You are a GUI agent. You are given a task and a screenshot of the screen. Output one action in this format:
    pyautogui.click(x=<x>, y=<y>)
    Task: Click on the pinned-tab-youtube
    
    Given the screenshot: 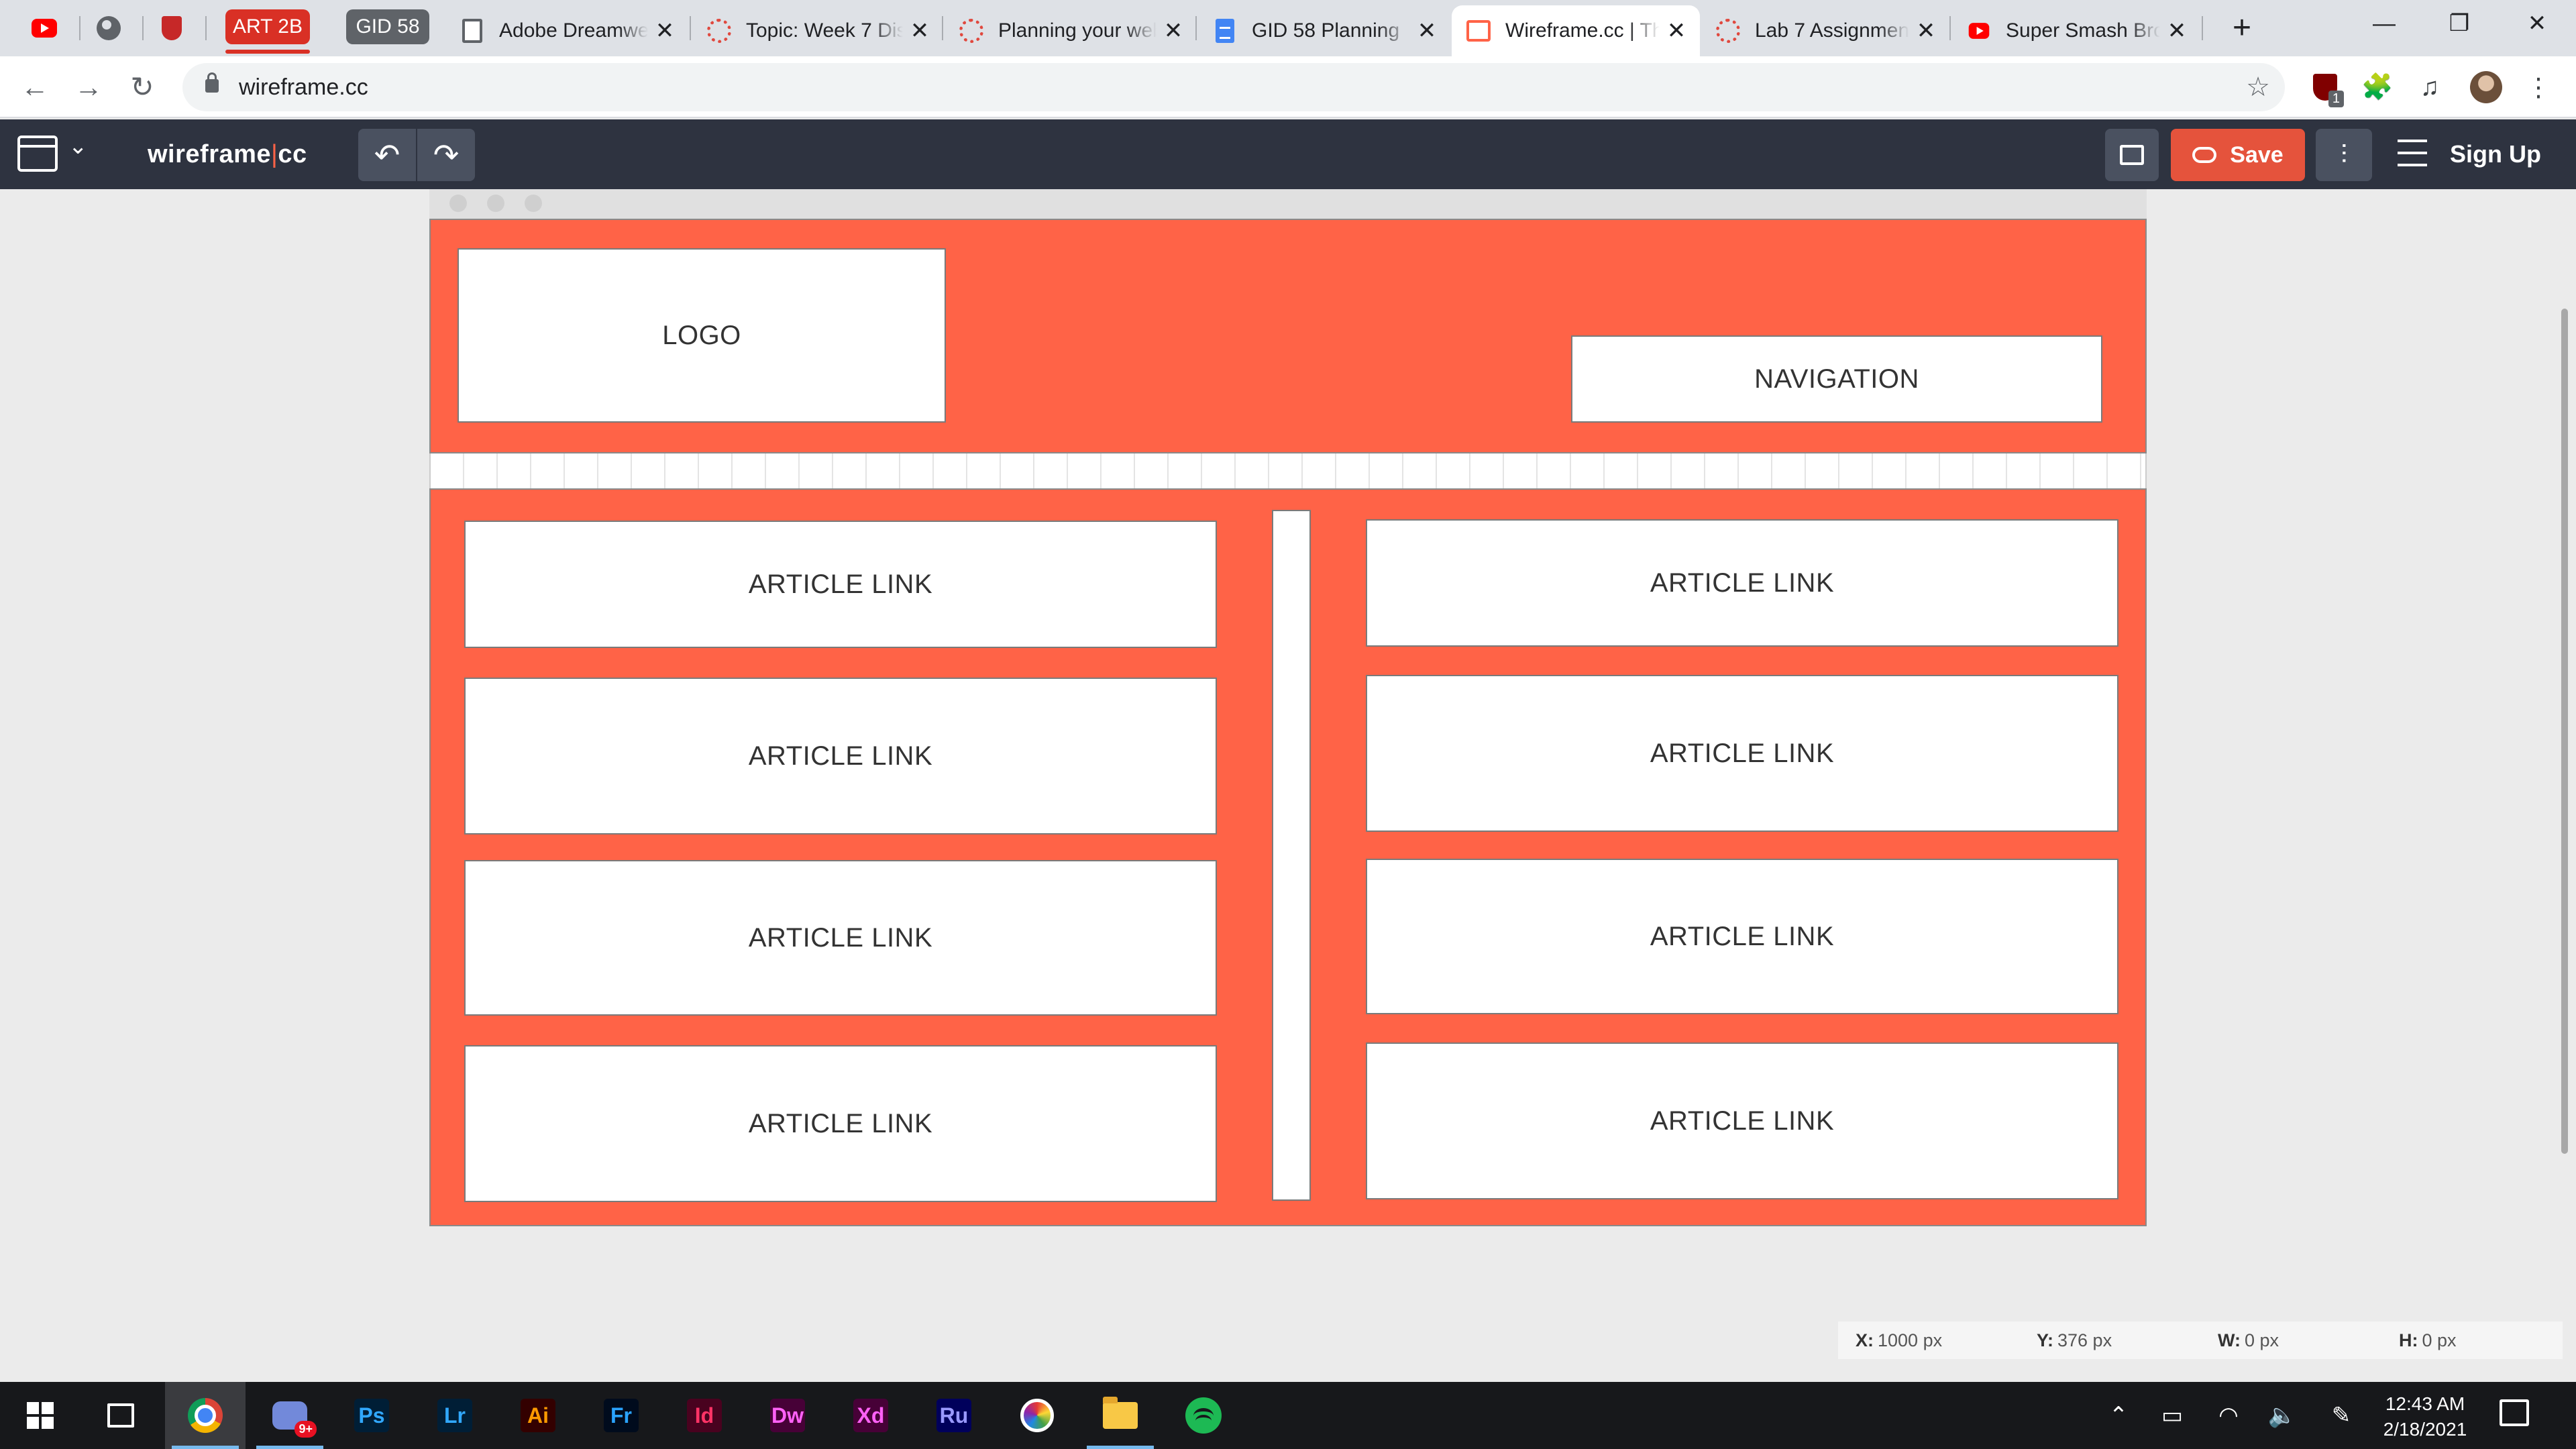 What is the action you would take?
    pyautogui.click(x=44, y=28)
    